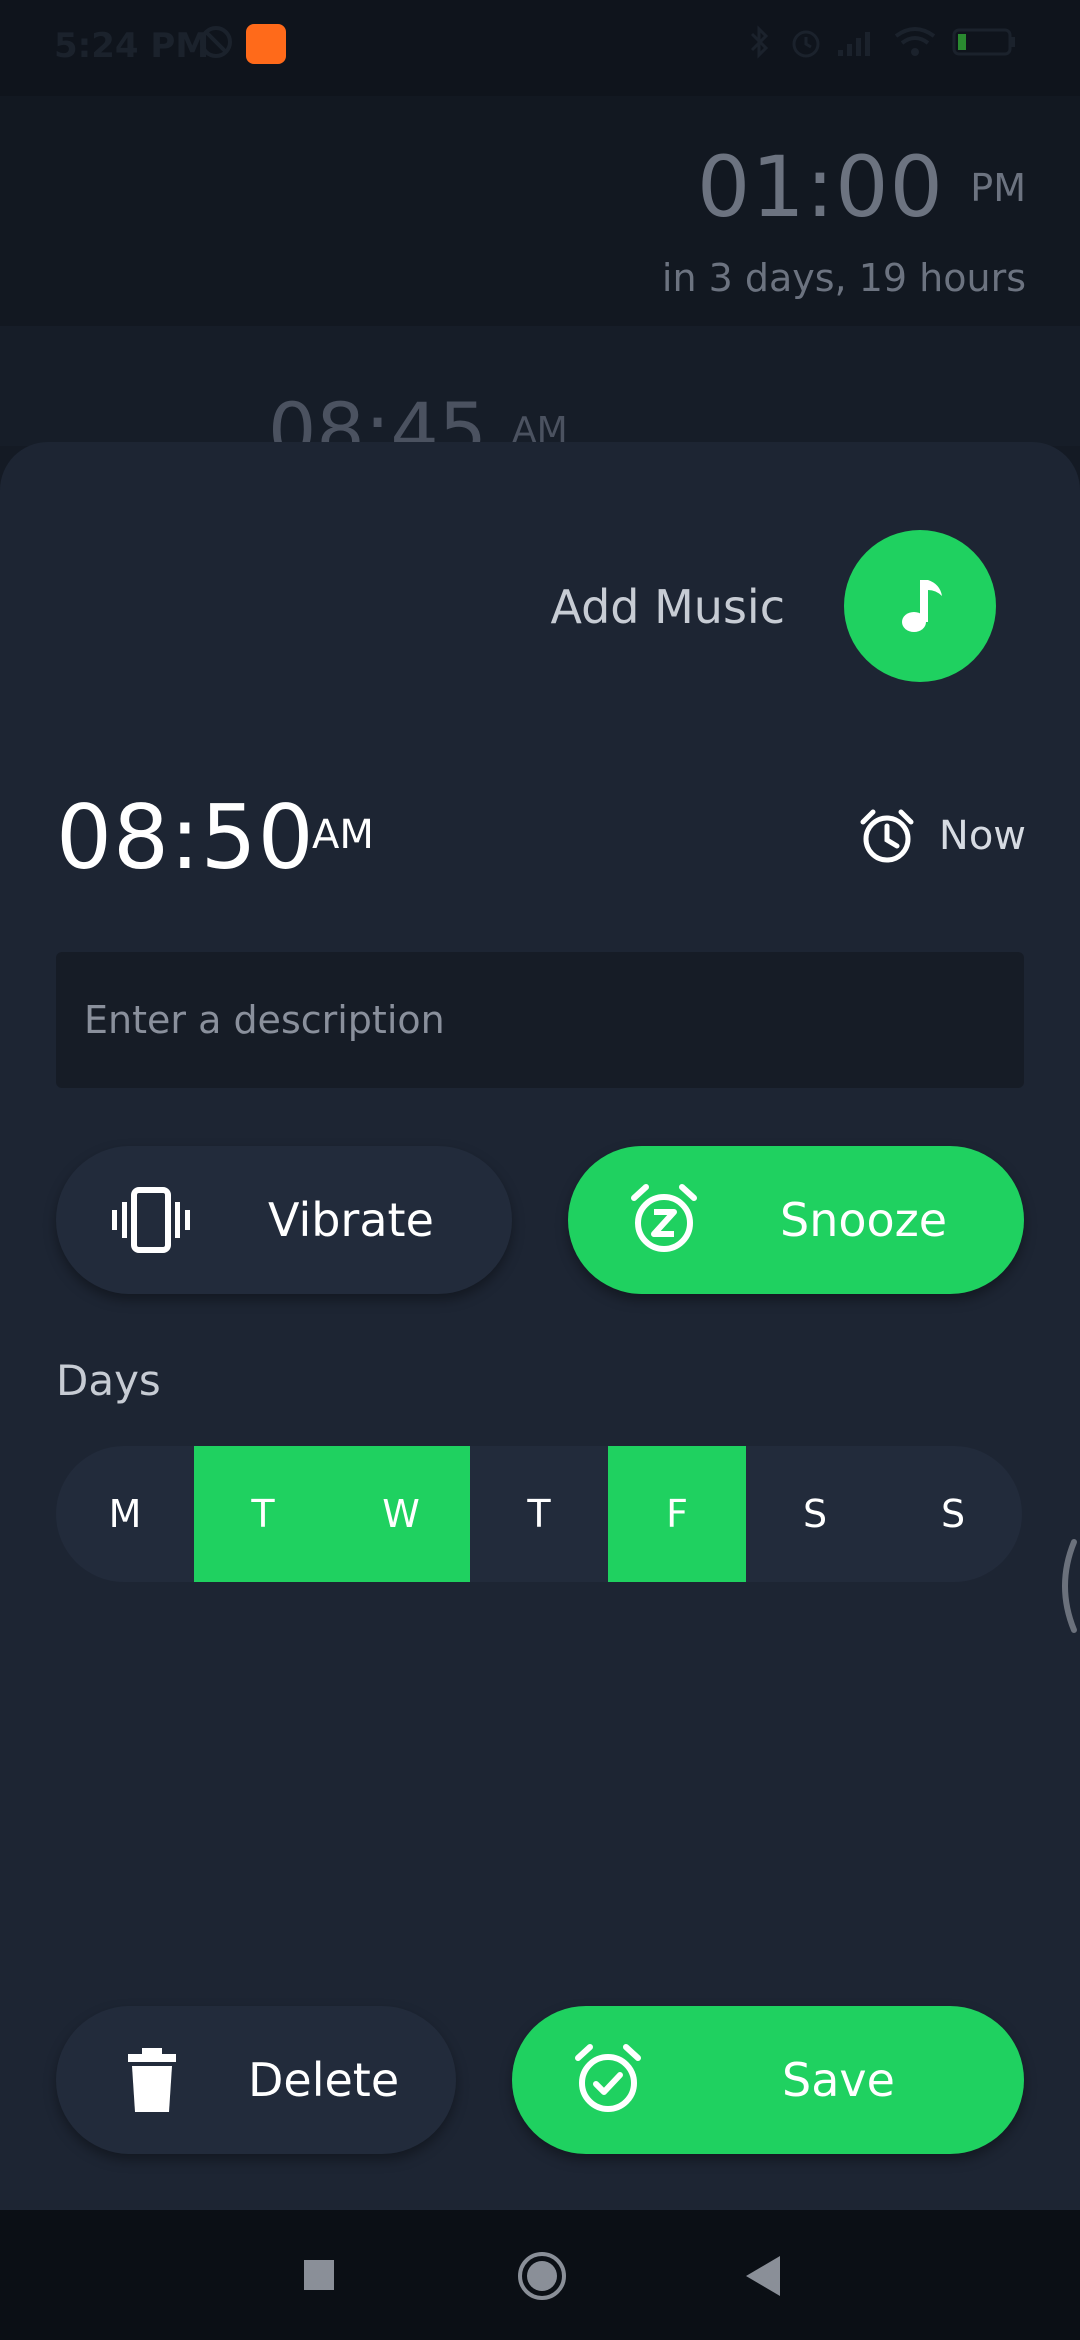 The width and height of the screenshot is (1080, 2340). I want to click on days-selector: M T W T F S S, so click(539, 1514).